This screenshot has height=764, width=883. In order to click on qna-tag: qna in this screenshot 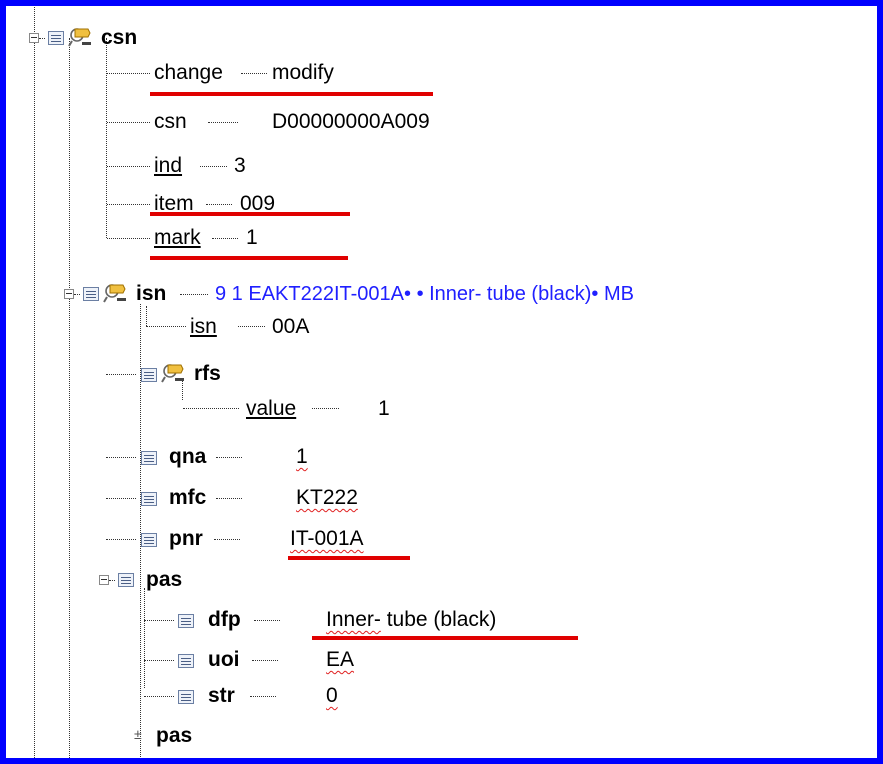, I will do `click(187, 457)`.